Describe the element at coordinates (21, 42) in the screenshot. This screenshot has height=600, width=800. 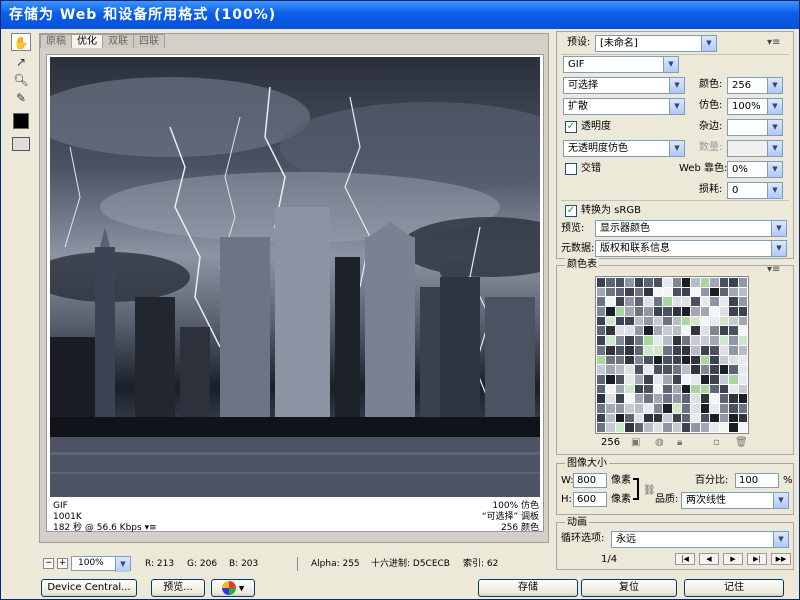
I see `hand-tool-icon: ✋` at that location.